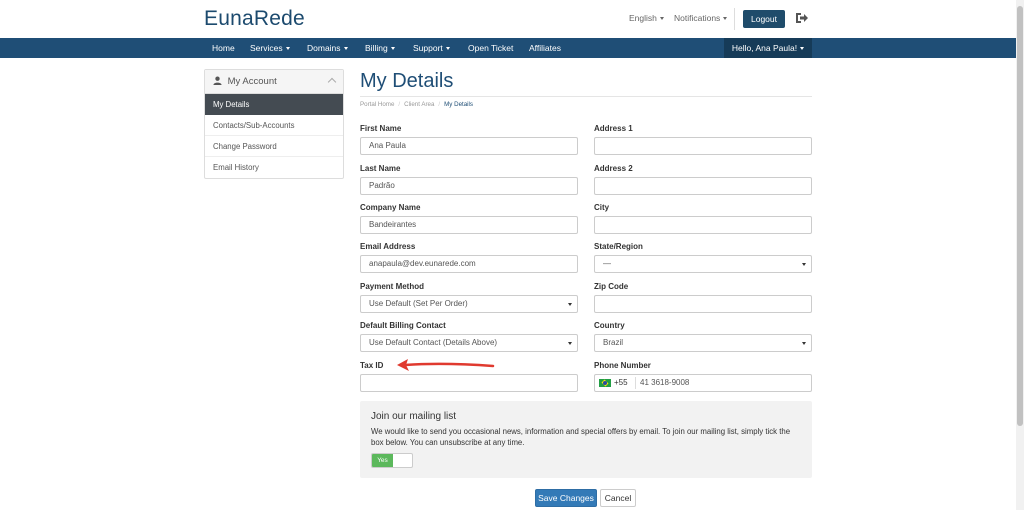  What do you see at coordinates (274, 167) in the screenshot?
I see `sidebar-item-email-history: Email History` at bounding box center [274, 167].